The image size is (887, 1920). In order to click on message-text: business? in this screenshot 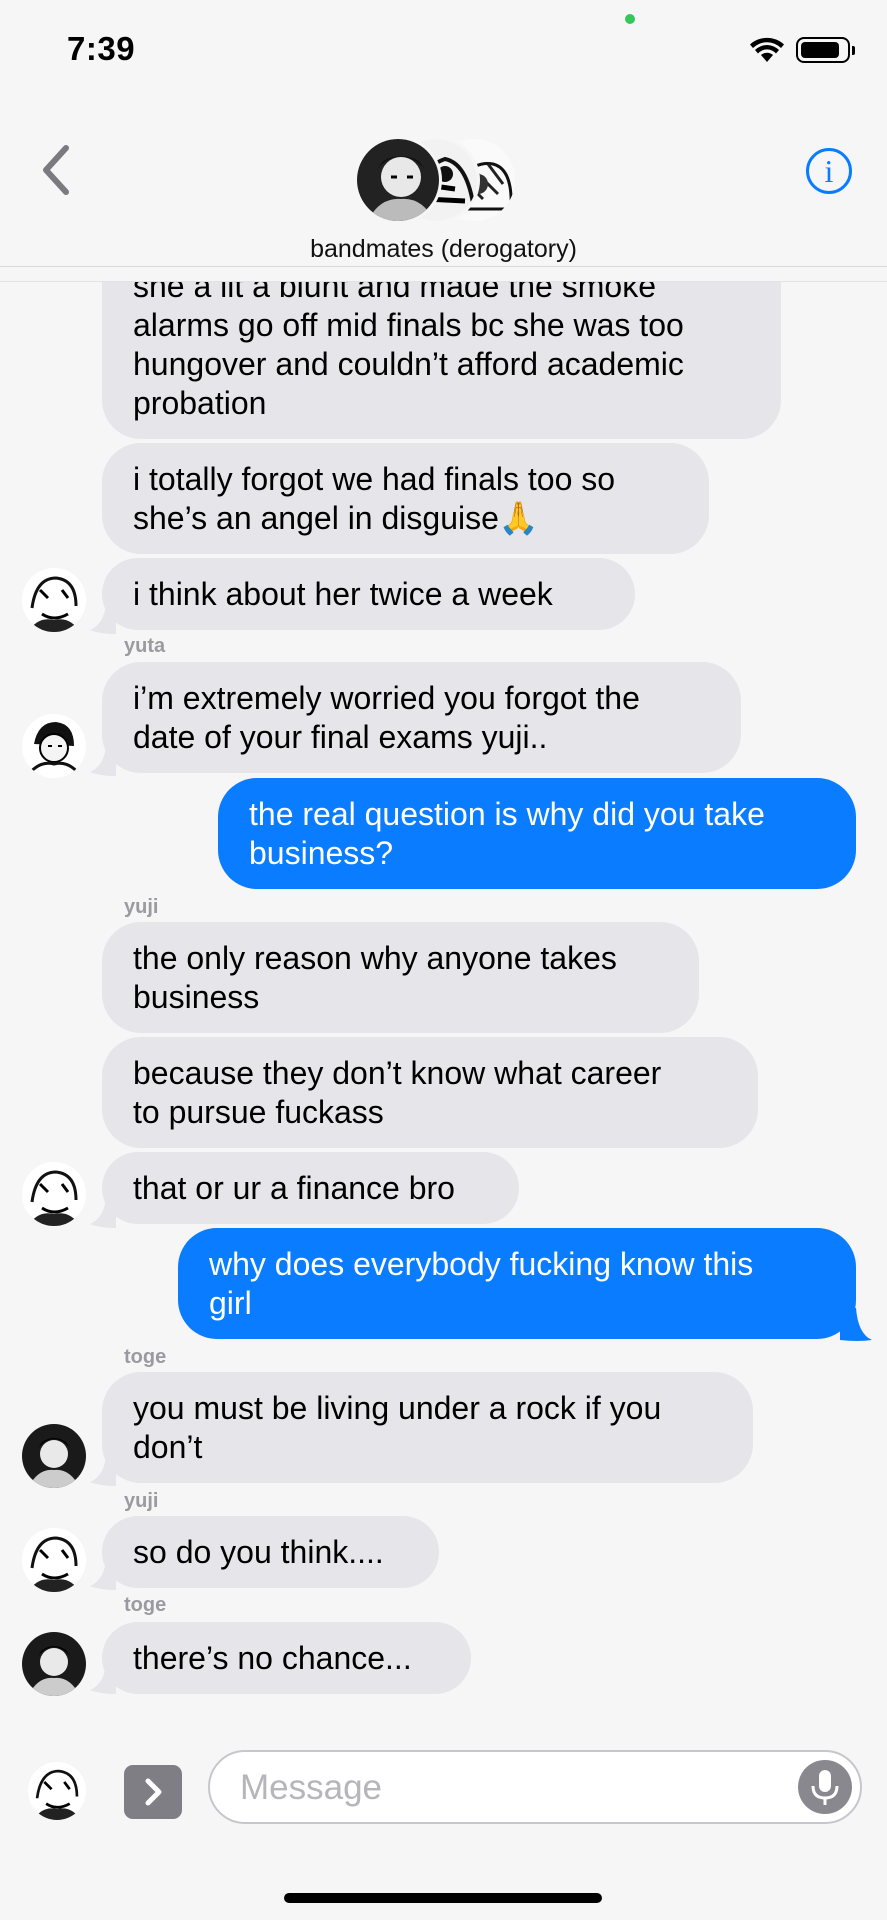, I will do `click(321, 852)`.